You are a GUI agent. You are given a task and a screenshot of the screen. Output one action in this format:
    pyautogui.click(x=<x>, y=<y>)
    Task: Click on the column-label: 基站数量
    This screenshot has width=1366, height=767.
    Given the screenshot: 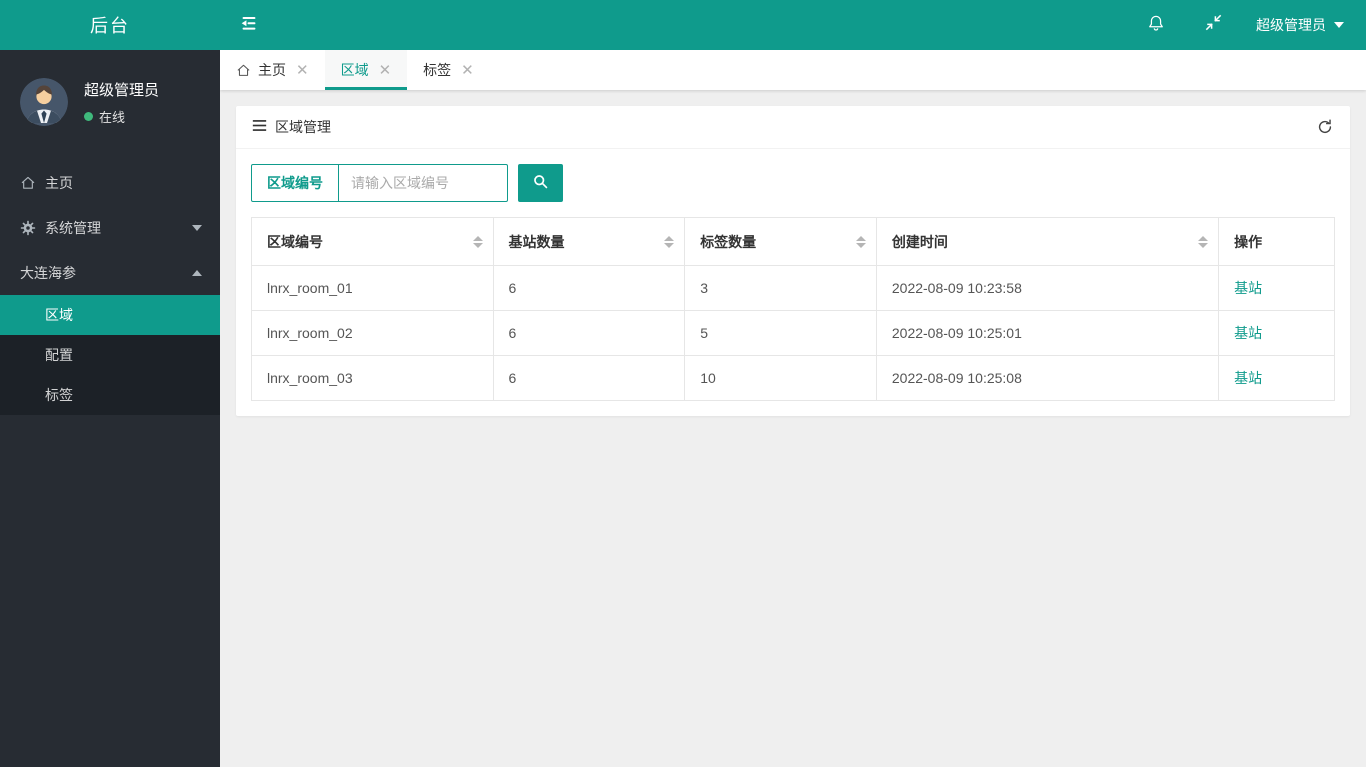 What is the action you would take?
    pyautogui.click(x=536, y=241)
    